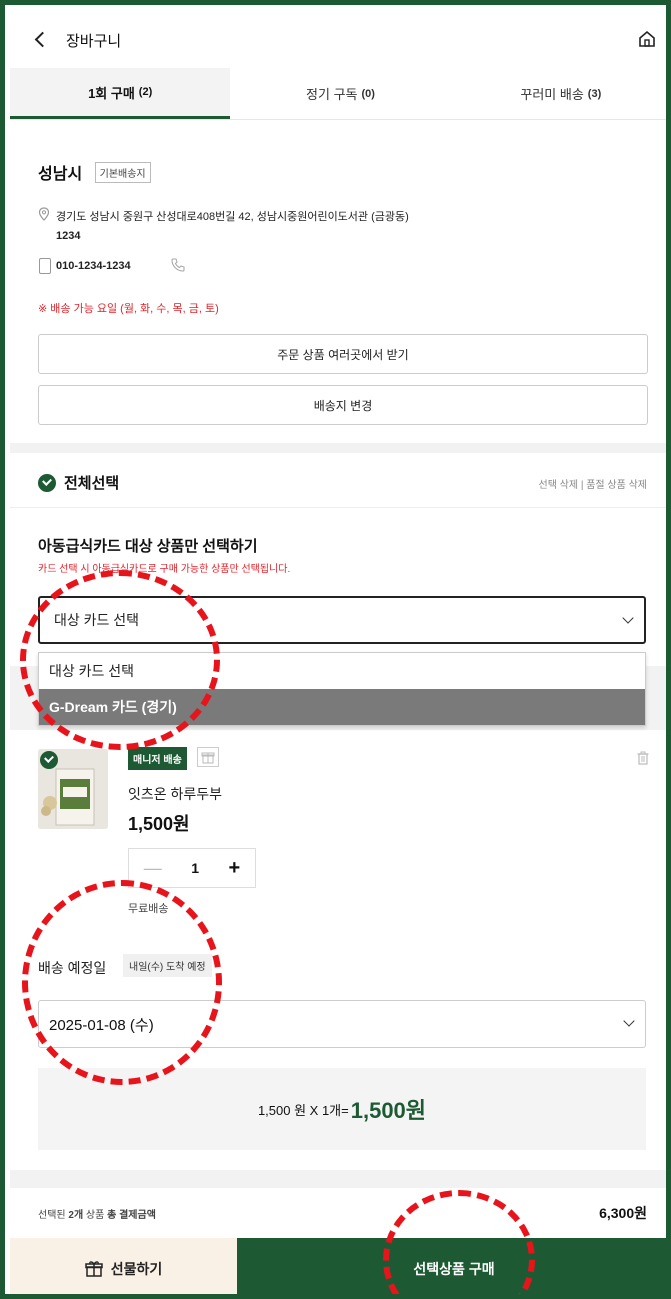 This screenshot has width=671, height=1299. Describe the element at coordinates (45, 266) in the screenshot. I see `mobile-icon` at that location.